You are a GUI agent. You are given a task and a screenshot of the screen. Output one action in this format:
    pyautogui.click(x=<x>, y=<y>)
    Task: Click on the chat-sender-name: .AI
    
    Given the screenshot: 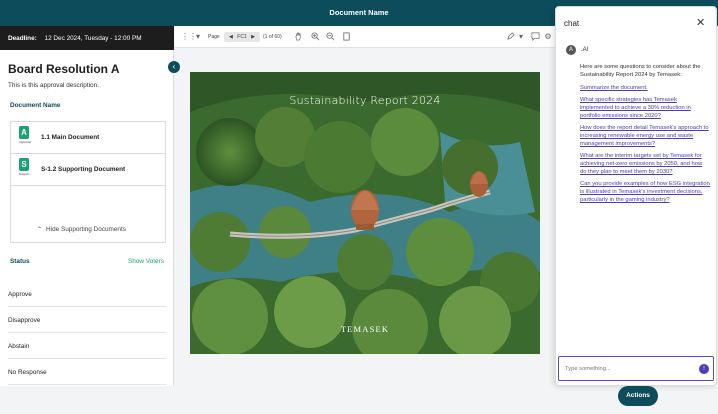 What is the action you would take?
    pyautogui.click(x=585, y=50)
    